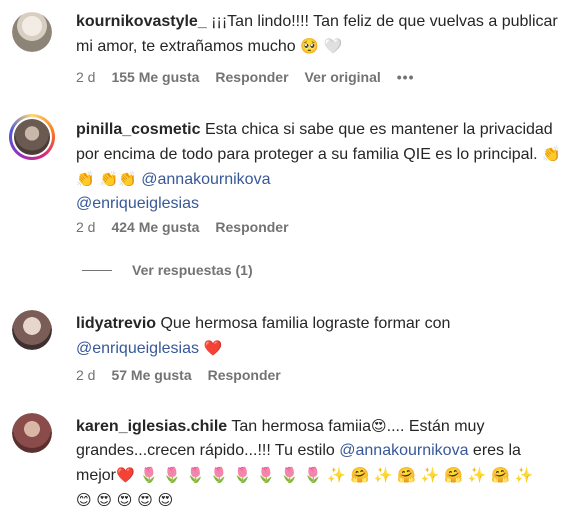  Describe the element at coordinates (406, 77) in the screenshot. I see `more-options-icon: •••` at that location.